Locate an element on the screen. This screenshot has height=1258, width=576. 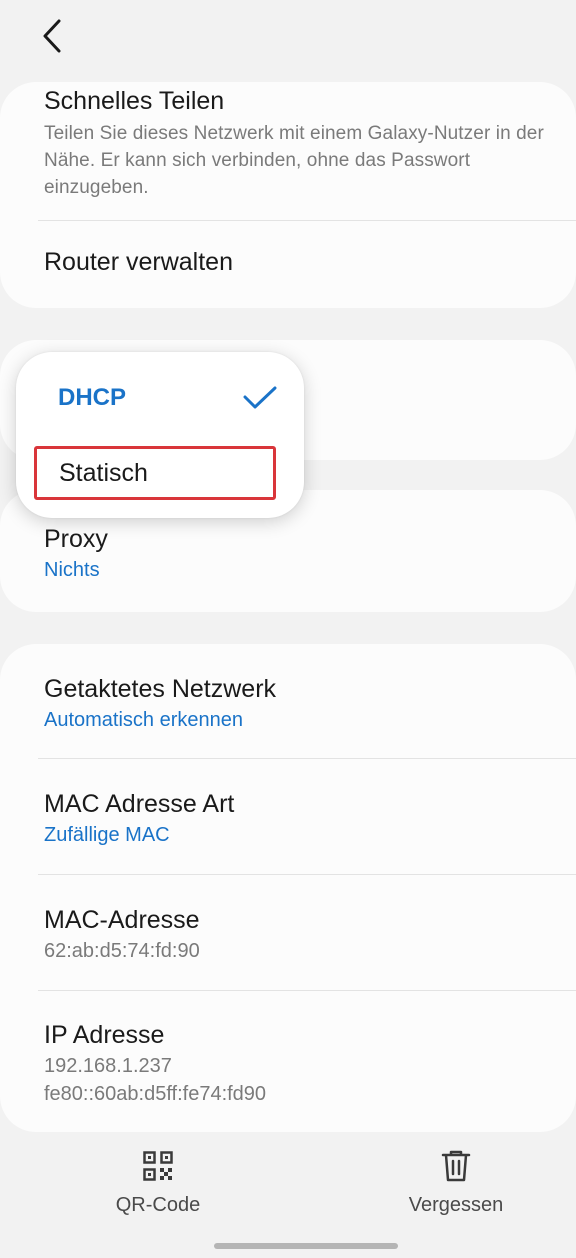
static-label: Statisch is located at coordinates (103, 472).